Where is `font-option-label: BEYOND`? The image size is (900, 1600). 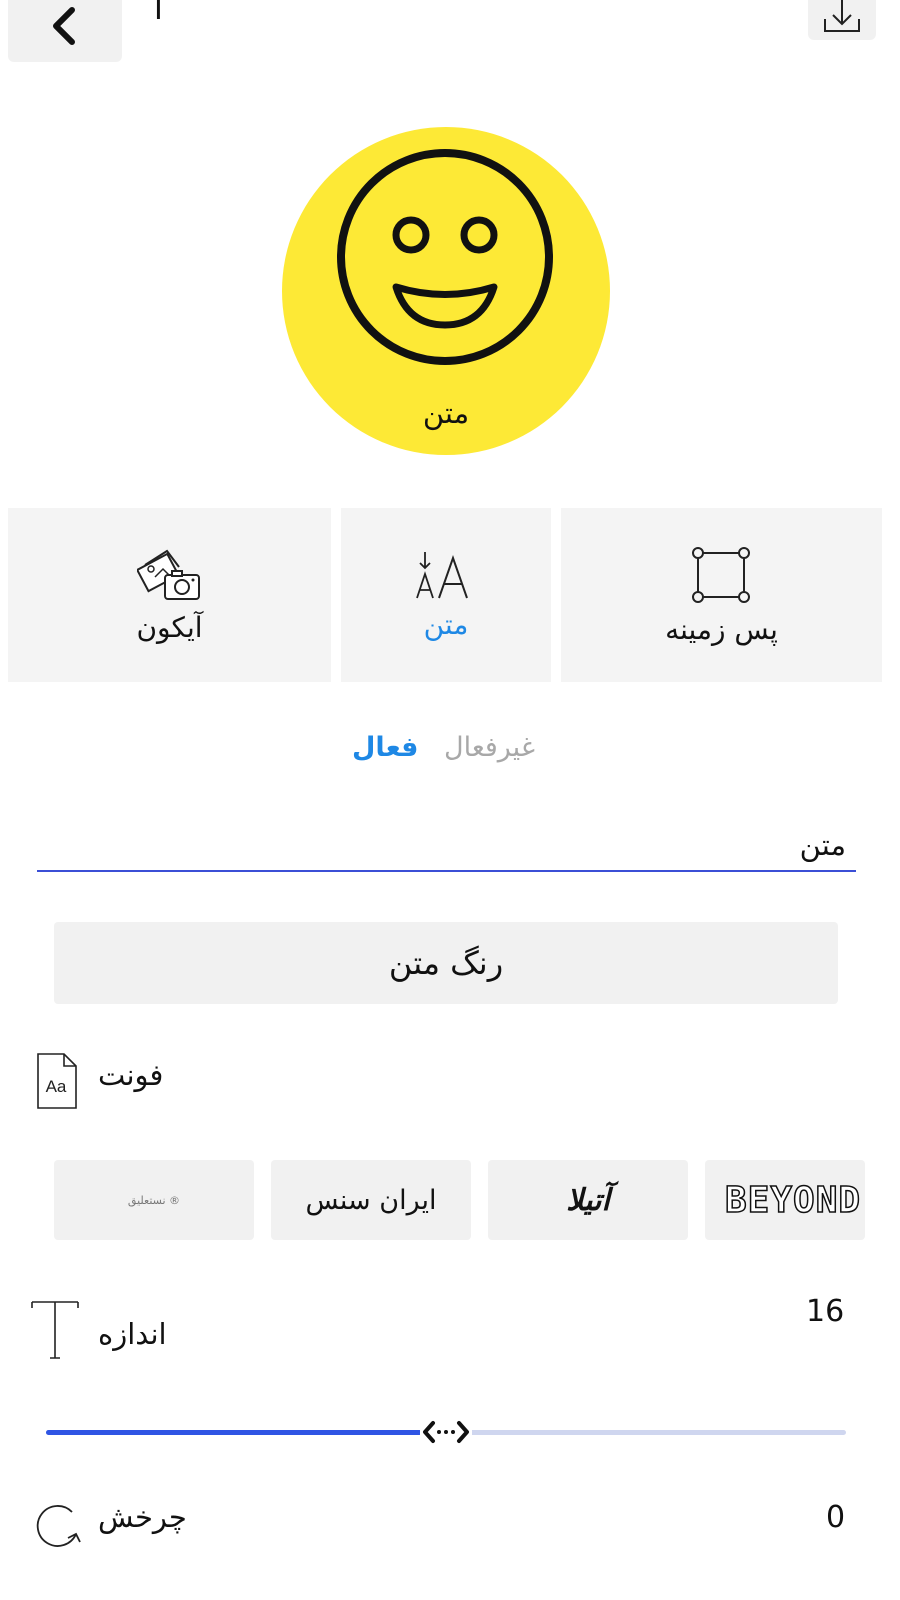
font-option-label: BEYOND is located at coordinates (793, 1200).